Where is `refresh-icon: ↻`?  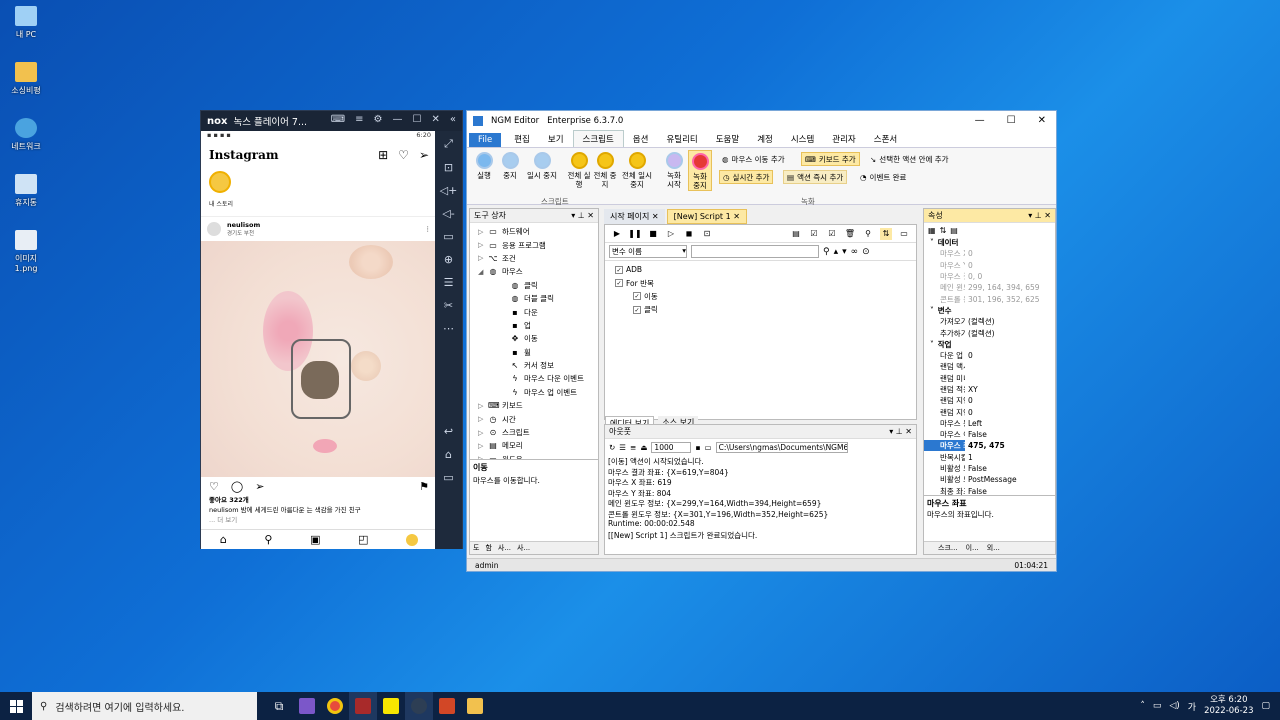 refresh-icon: ↻ is located at coordinates (612, 447).